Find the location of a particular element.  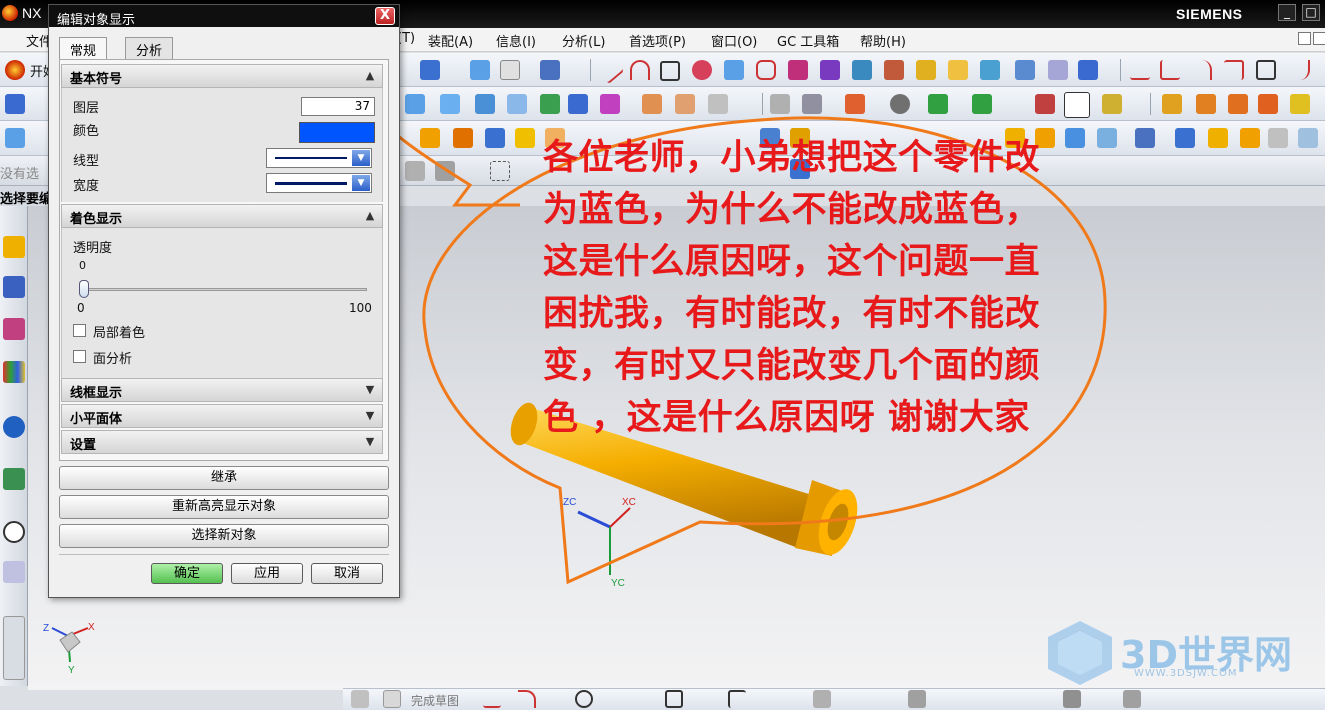

measure-icon is located at coordinates (480, 70).